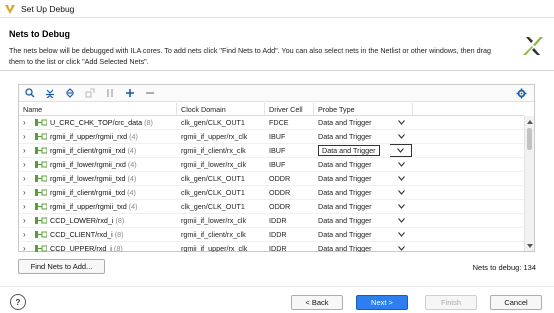 The height and width of the screenshot is (313, 554). I want to click on add-icon, so click(130, 93).